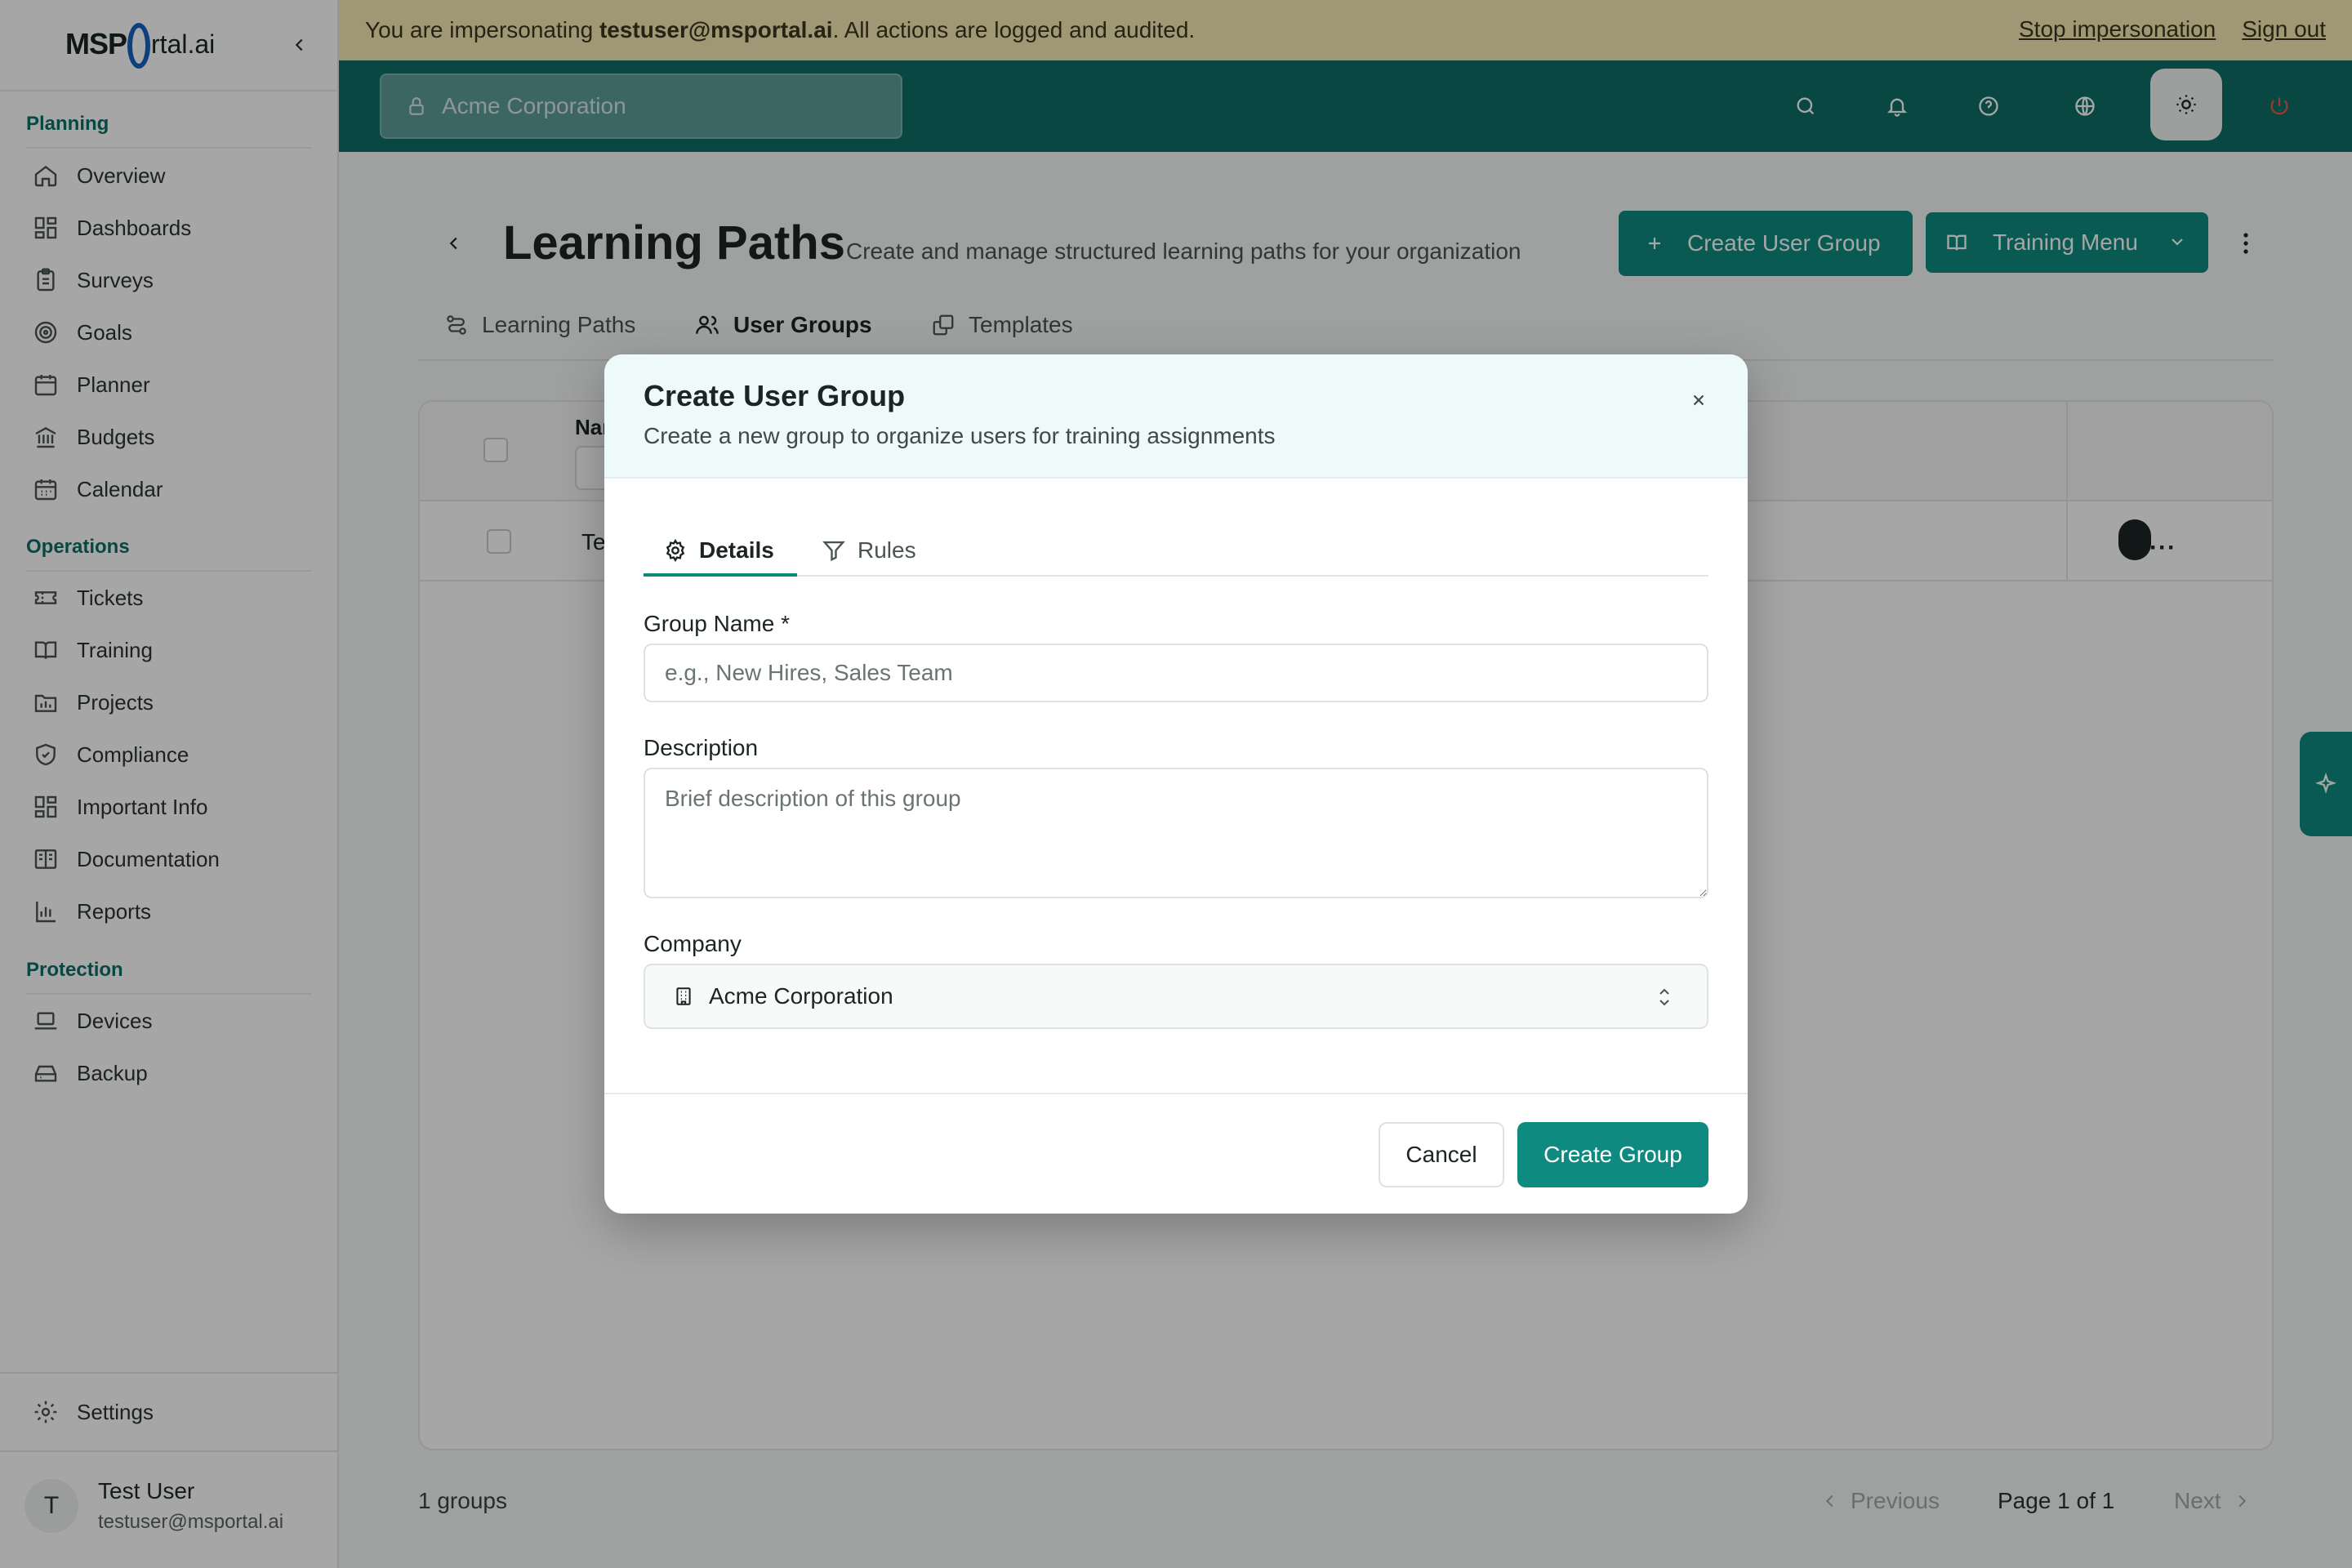 This screenshot has width=2352, height=1568. I want to click on filter-icon, so click(834, 550).